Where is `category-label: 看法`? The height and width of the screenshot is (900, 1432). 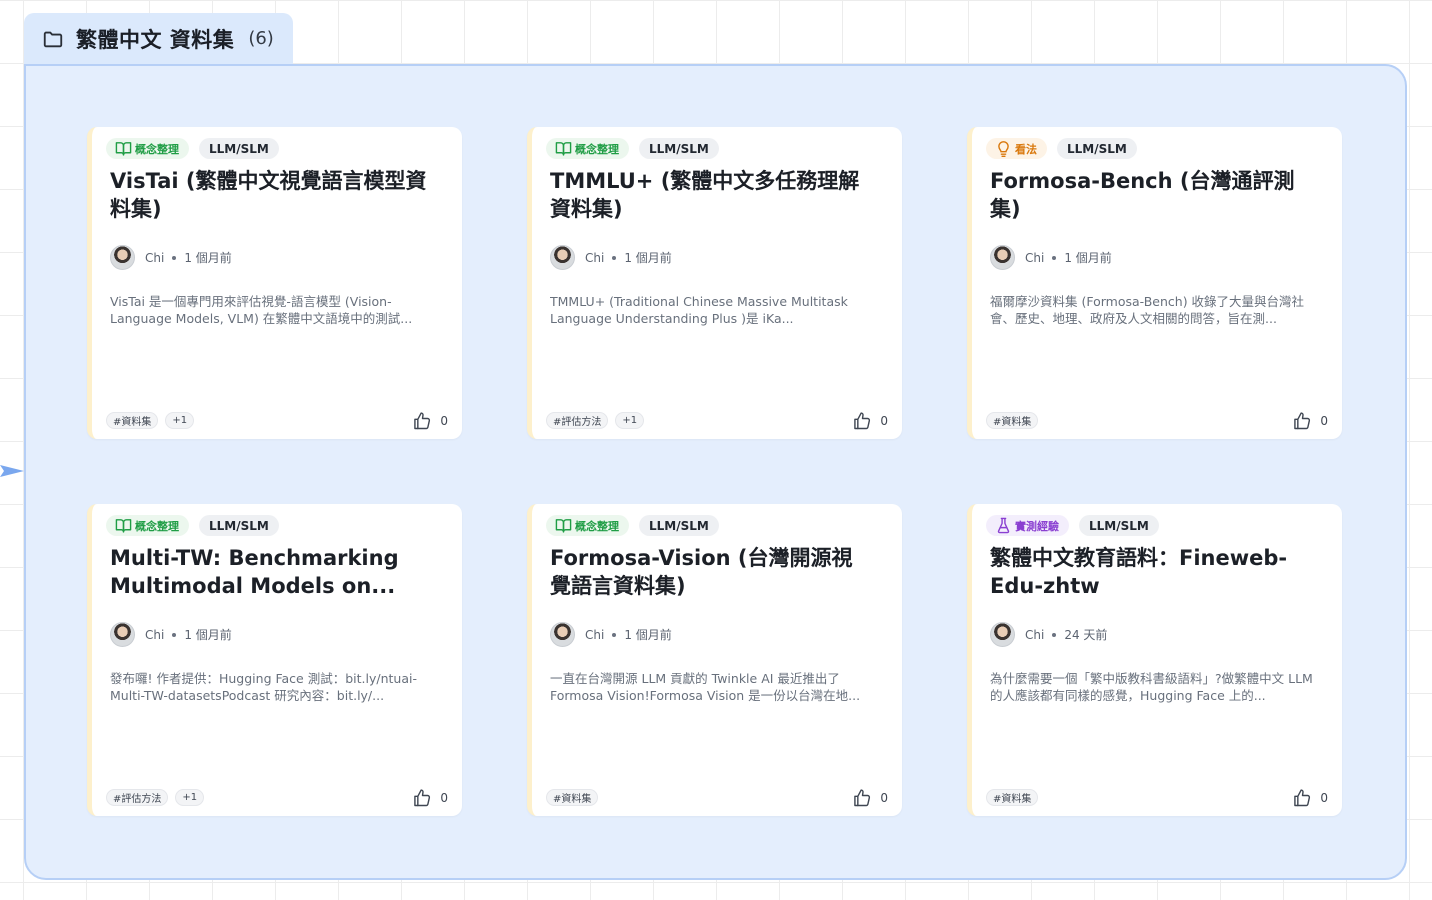 category-label: 看法 is located at coordinates (1026, 149).